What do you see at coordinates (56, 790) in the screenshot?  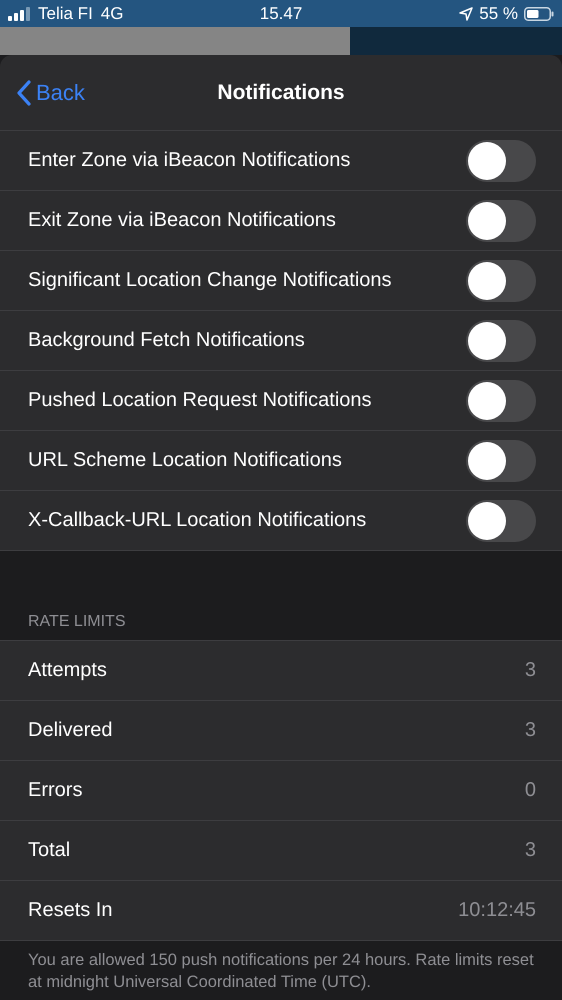 I see `stat-label: Errors` at bounding box center [56, 790].